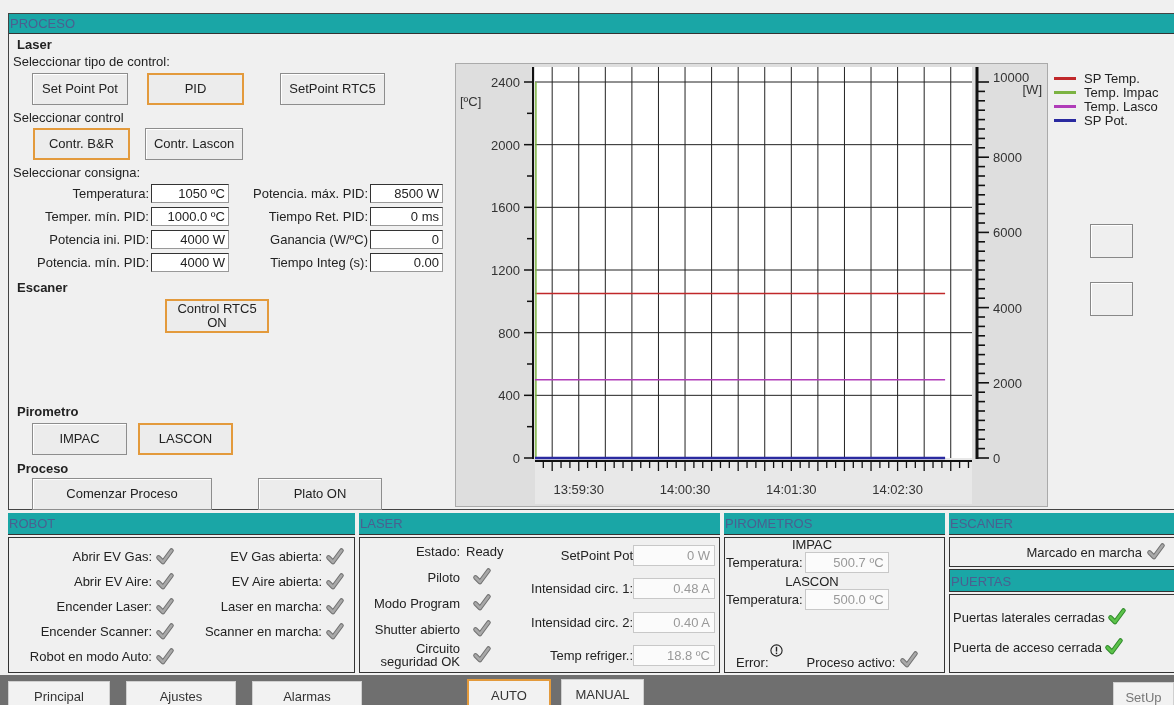  I want to click on section-title: LASER, so click(539, 524).